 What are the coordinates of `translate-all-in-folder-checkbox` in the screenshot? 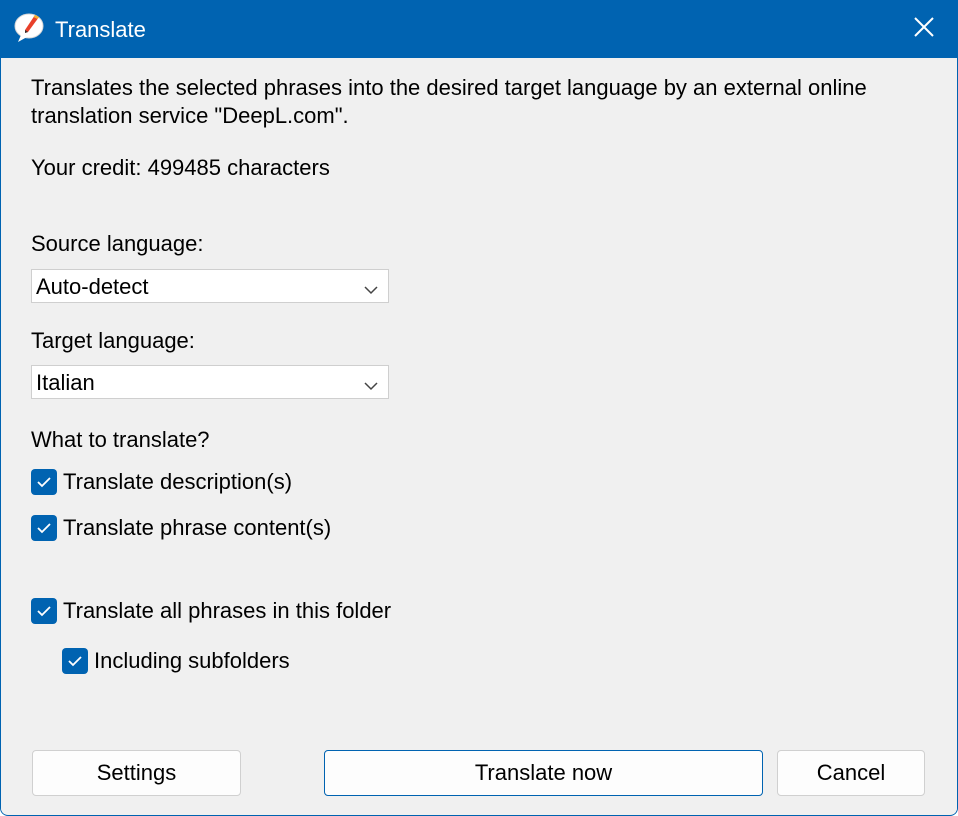 It's located at (44, 611).